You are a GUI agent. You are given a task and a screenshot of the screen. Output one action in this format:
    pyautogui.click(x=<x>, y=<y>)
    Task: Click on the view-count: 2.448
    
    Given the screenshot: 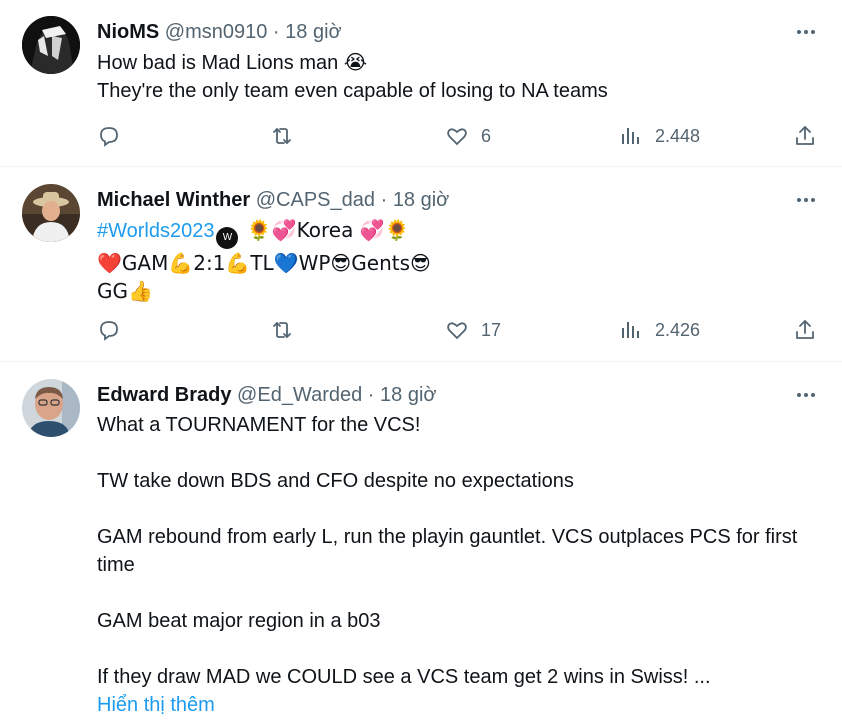 What is the action you would take?
    pyautogui.click(x=678, y=135)
    